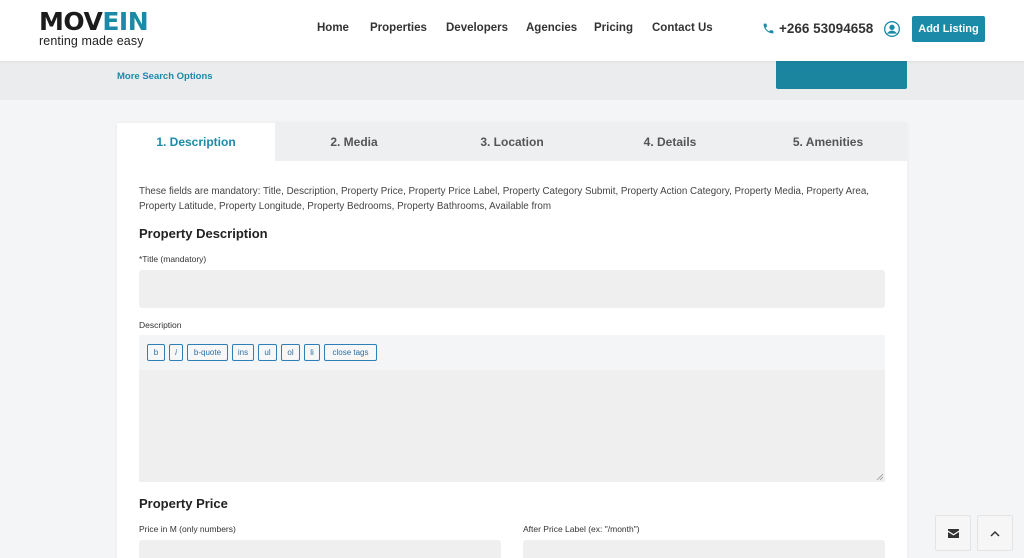 This screenshot has height=558, width=1024. I want to click on title-label: *Title (mandatory), so click(173, 259).